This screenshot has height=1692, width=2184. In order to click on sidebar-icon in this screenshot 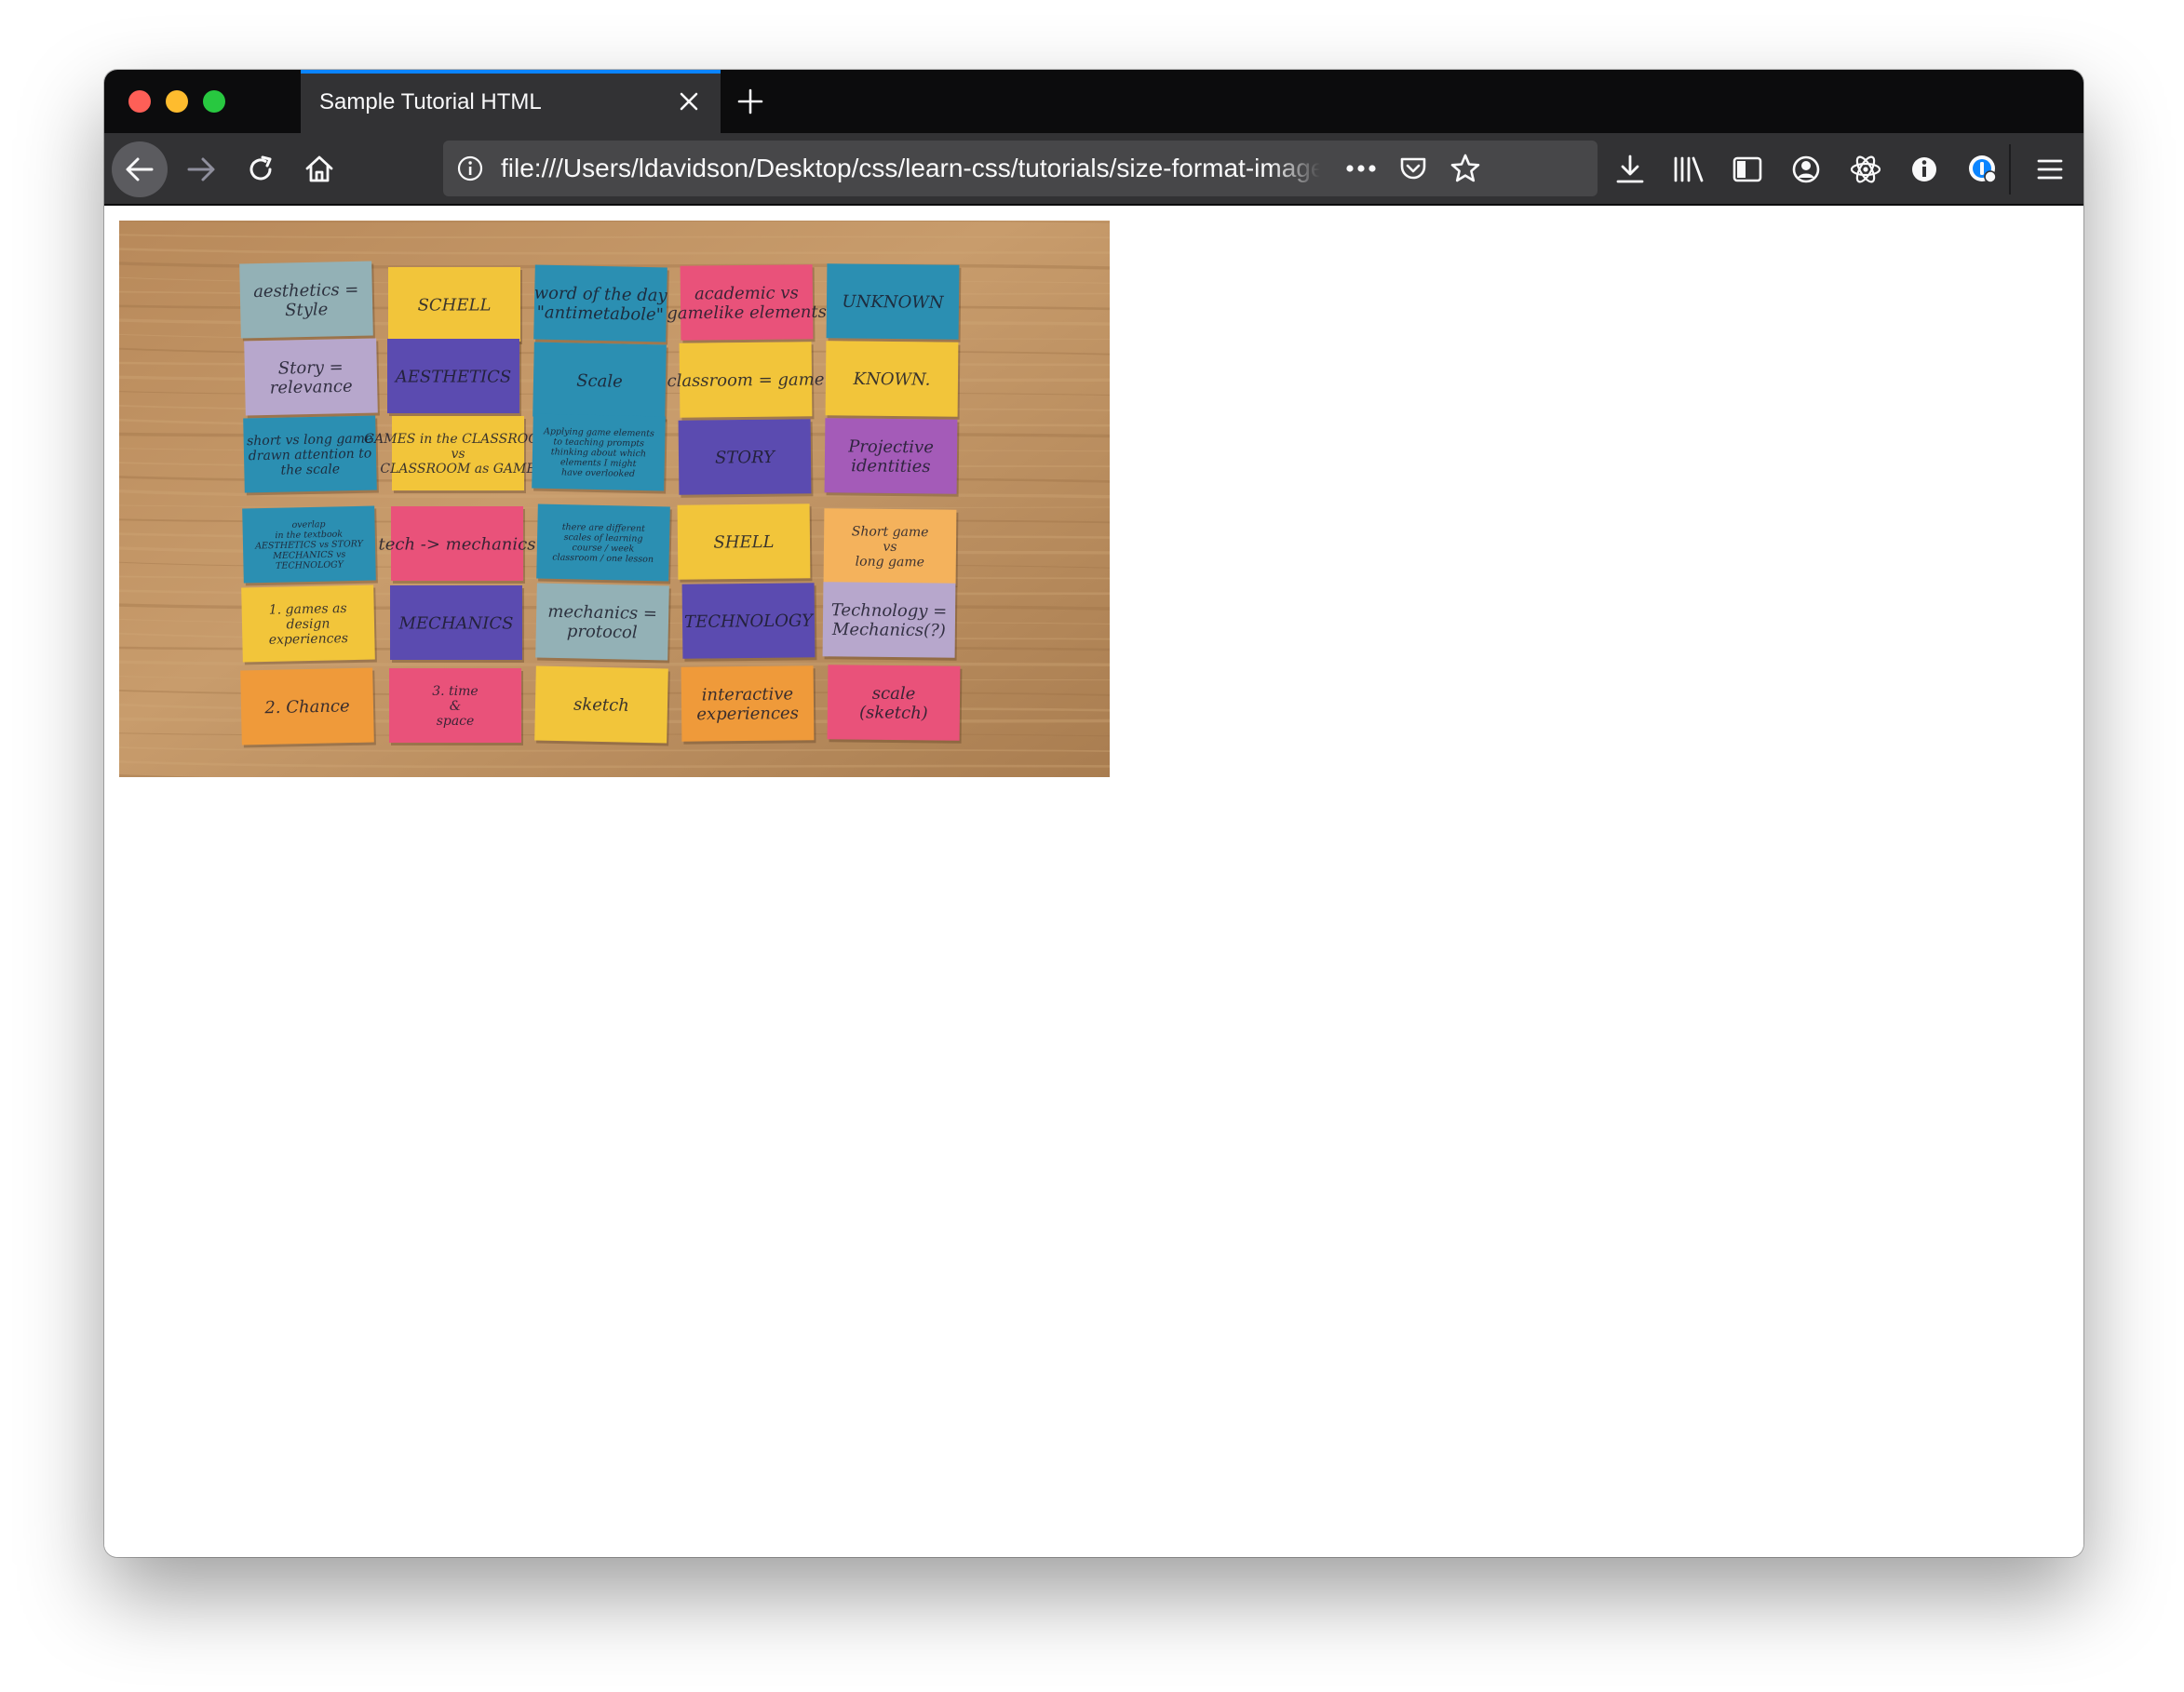, I will do `click(1747, 169)`.